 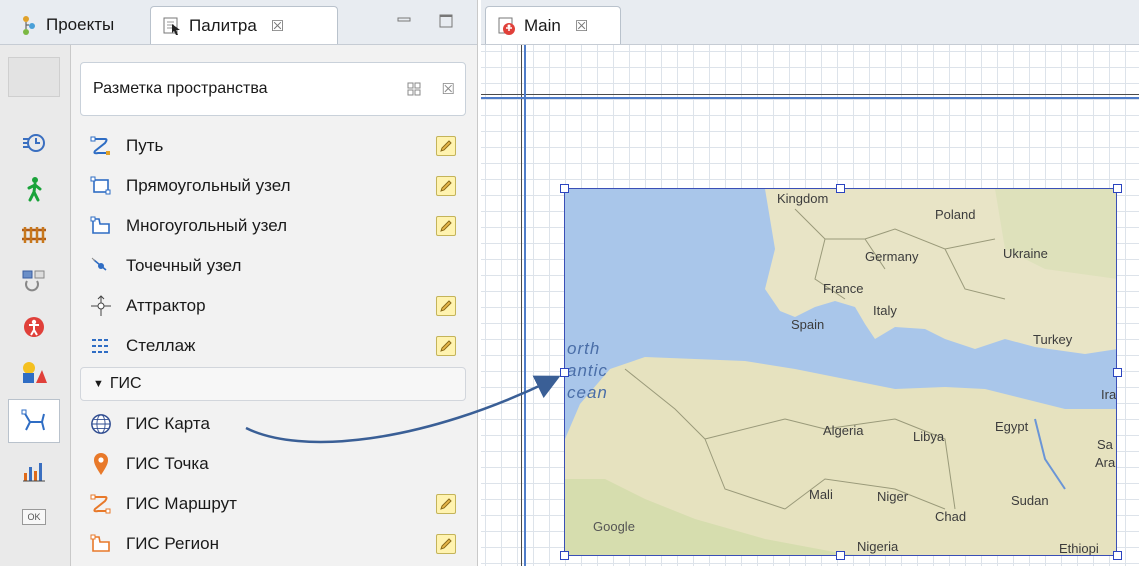 What do you see at coordinates (273, 89) in the screenshot?
I see `palette-section-header: Разметка пространства ☒` at bounding box center [273, 89].